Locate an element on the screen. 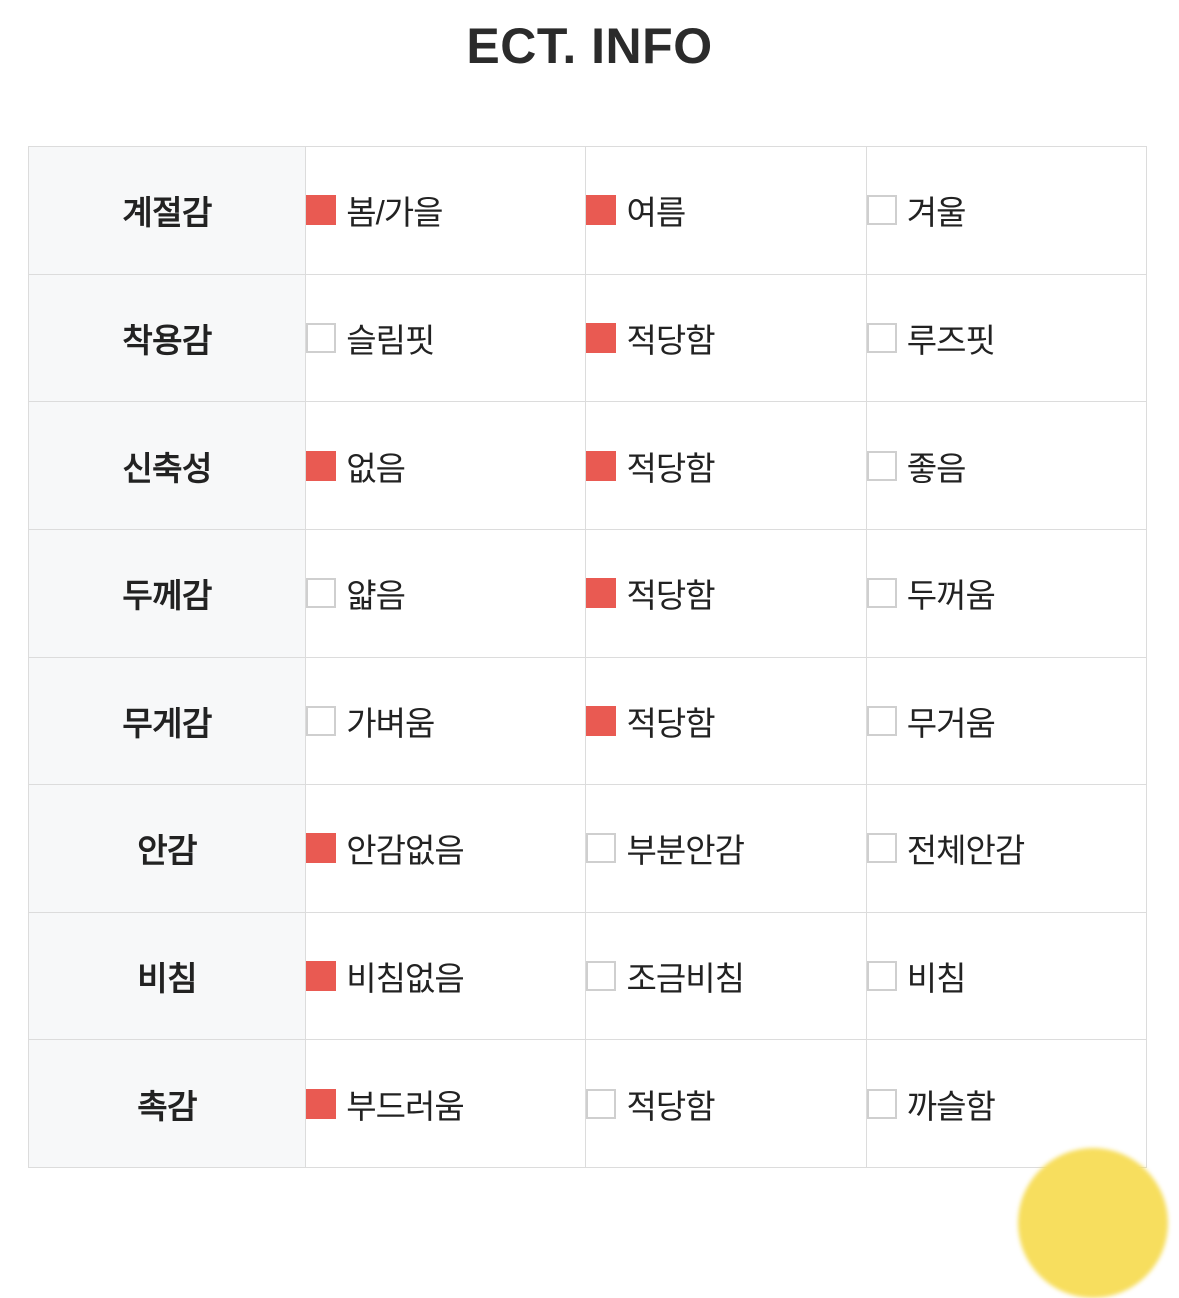 Image resolution: width=1179 pixels, height=1298 pixels. option-cell: 여름 is located at coordinates (726, 210).